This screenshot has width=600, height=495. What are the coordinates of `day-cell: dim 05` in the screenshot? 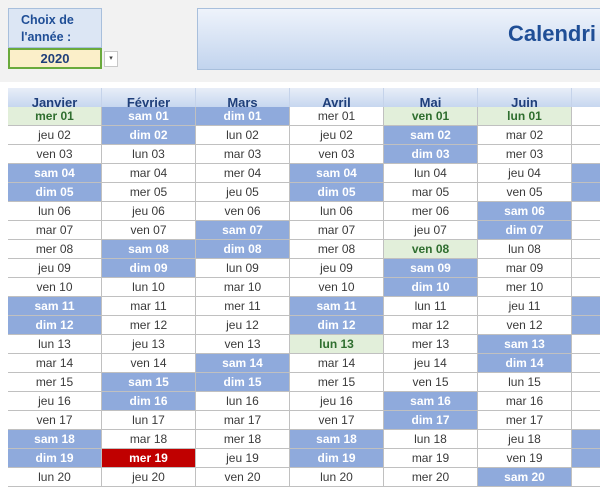 It's located at (337, 192).